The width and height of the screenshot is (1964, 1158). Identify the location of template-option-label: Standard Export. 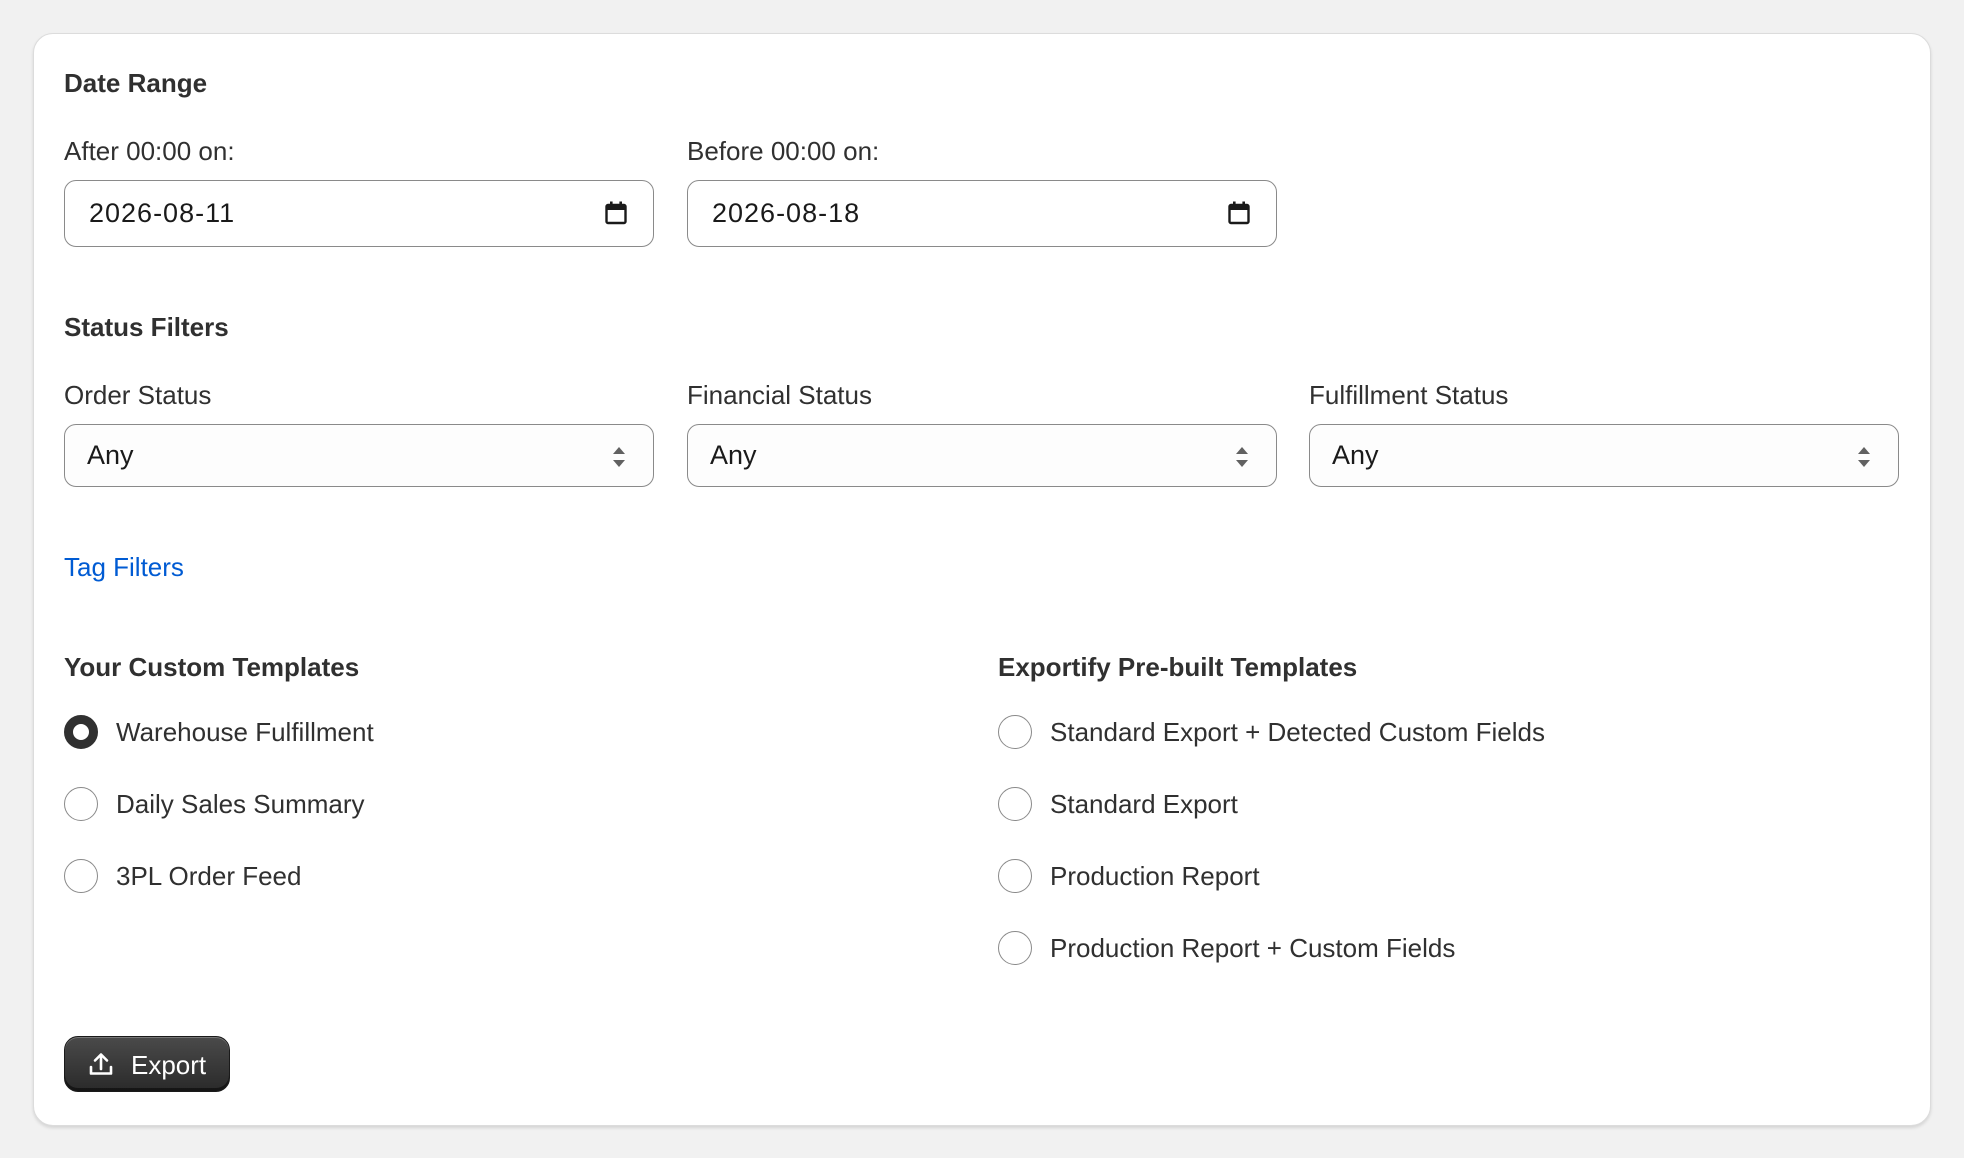
(1144, 804).